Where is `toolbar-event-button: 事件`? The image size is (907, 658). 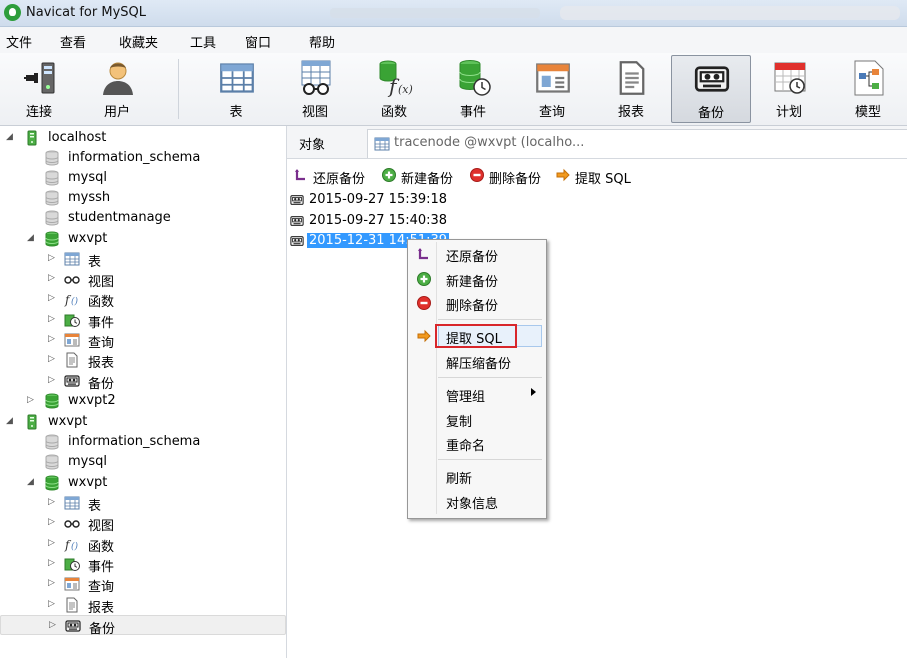 toolbar-event-button: 事件 is located at coordinates (473, 88).